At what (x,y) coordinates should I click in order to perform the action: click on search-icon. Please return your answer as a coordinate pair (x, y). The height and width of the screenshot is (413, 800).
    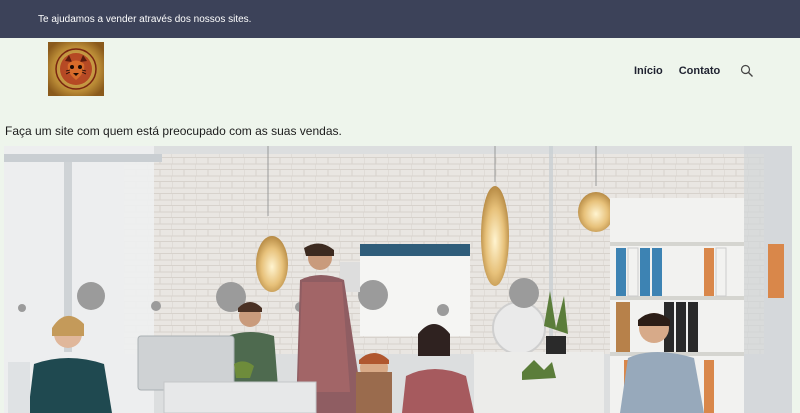
    Looking at the image, I should click on (747, 71).